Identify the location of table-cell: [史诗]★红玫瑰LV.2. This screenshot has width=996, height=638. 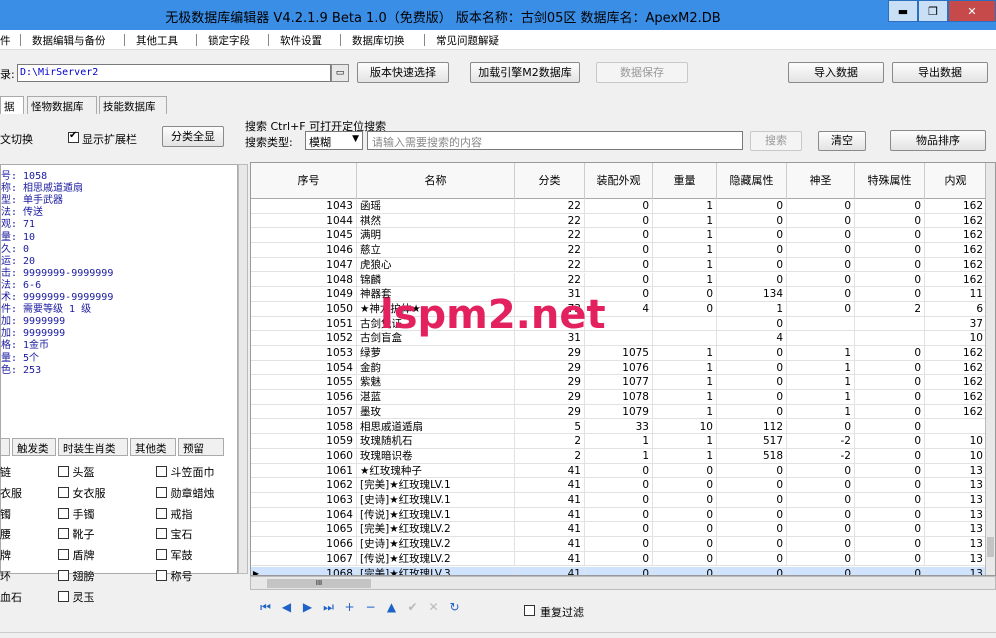
(436, 544).